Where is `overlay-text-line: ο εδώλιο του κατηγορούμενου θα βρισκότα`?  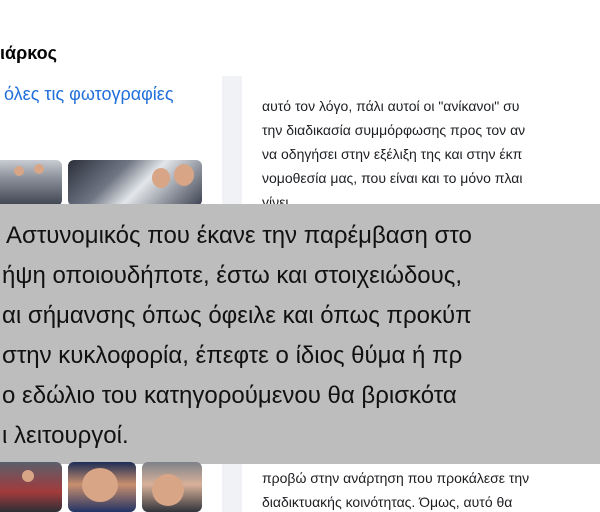 overlay-text-line: ο εδώλιο του κατηγορούμενου θα βρισκότα is located at coordinates (229, 395).